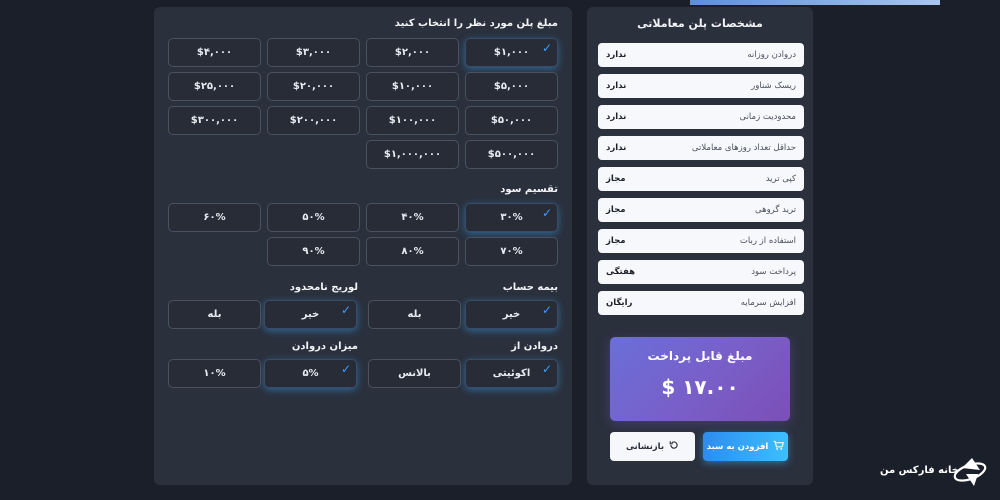  What do you see at coordinates (619, 303) in the screenshot?
I see `spec-value: رایگان` at bounding box center [619, 303].